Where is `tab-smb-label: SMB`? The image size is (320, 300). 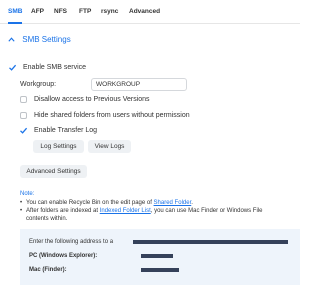
tab-smb-label: SMB is located at coordinates (15, 11).